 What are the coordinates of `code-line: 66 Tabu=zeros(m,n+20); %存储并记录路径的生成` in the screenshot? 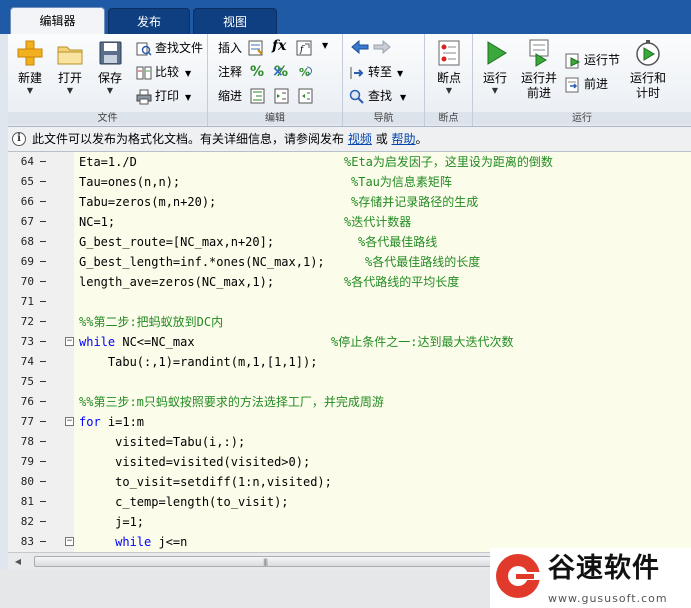 It's located at (349, 202).